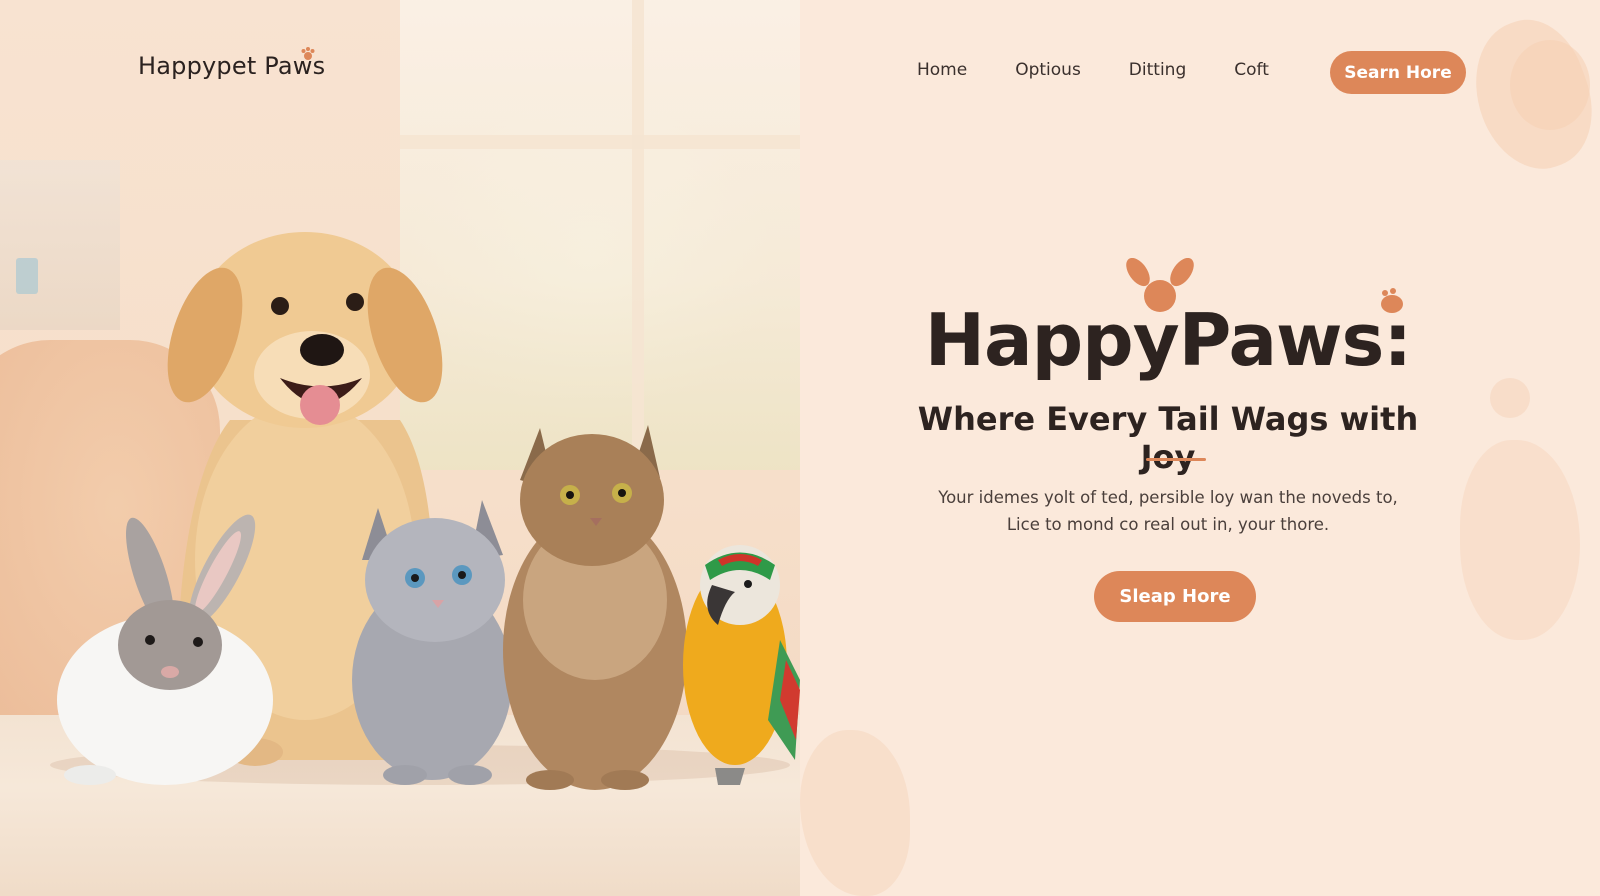 Image resolution: width=1600 pixels, height=896 pixels. I want to click on divider, so click(1176, 459).